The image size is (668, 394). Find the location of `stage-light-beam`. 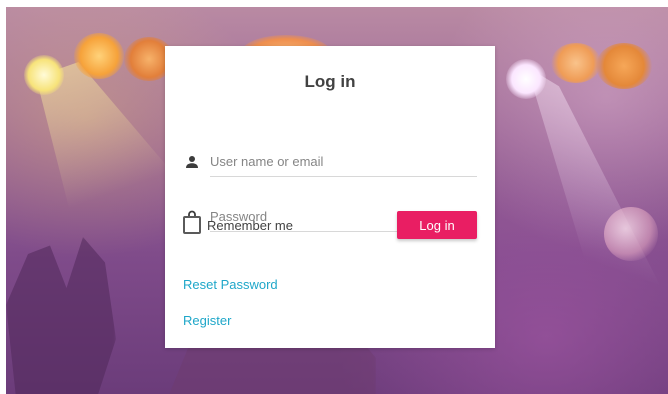

stage-light-beam is located at coordinates (597, 187).